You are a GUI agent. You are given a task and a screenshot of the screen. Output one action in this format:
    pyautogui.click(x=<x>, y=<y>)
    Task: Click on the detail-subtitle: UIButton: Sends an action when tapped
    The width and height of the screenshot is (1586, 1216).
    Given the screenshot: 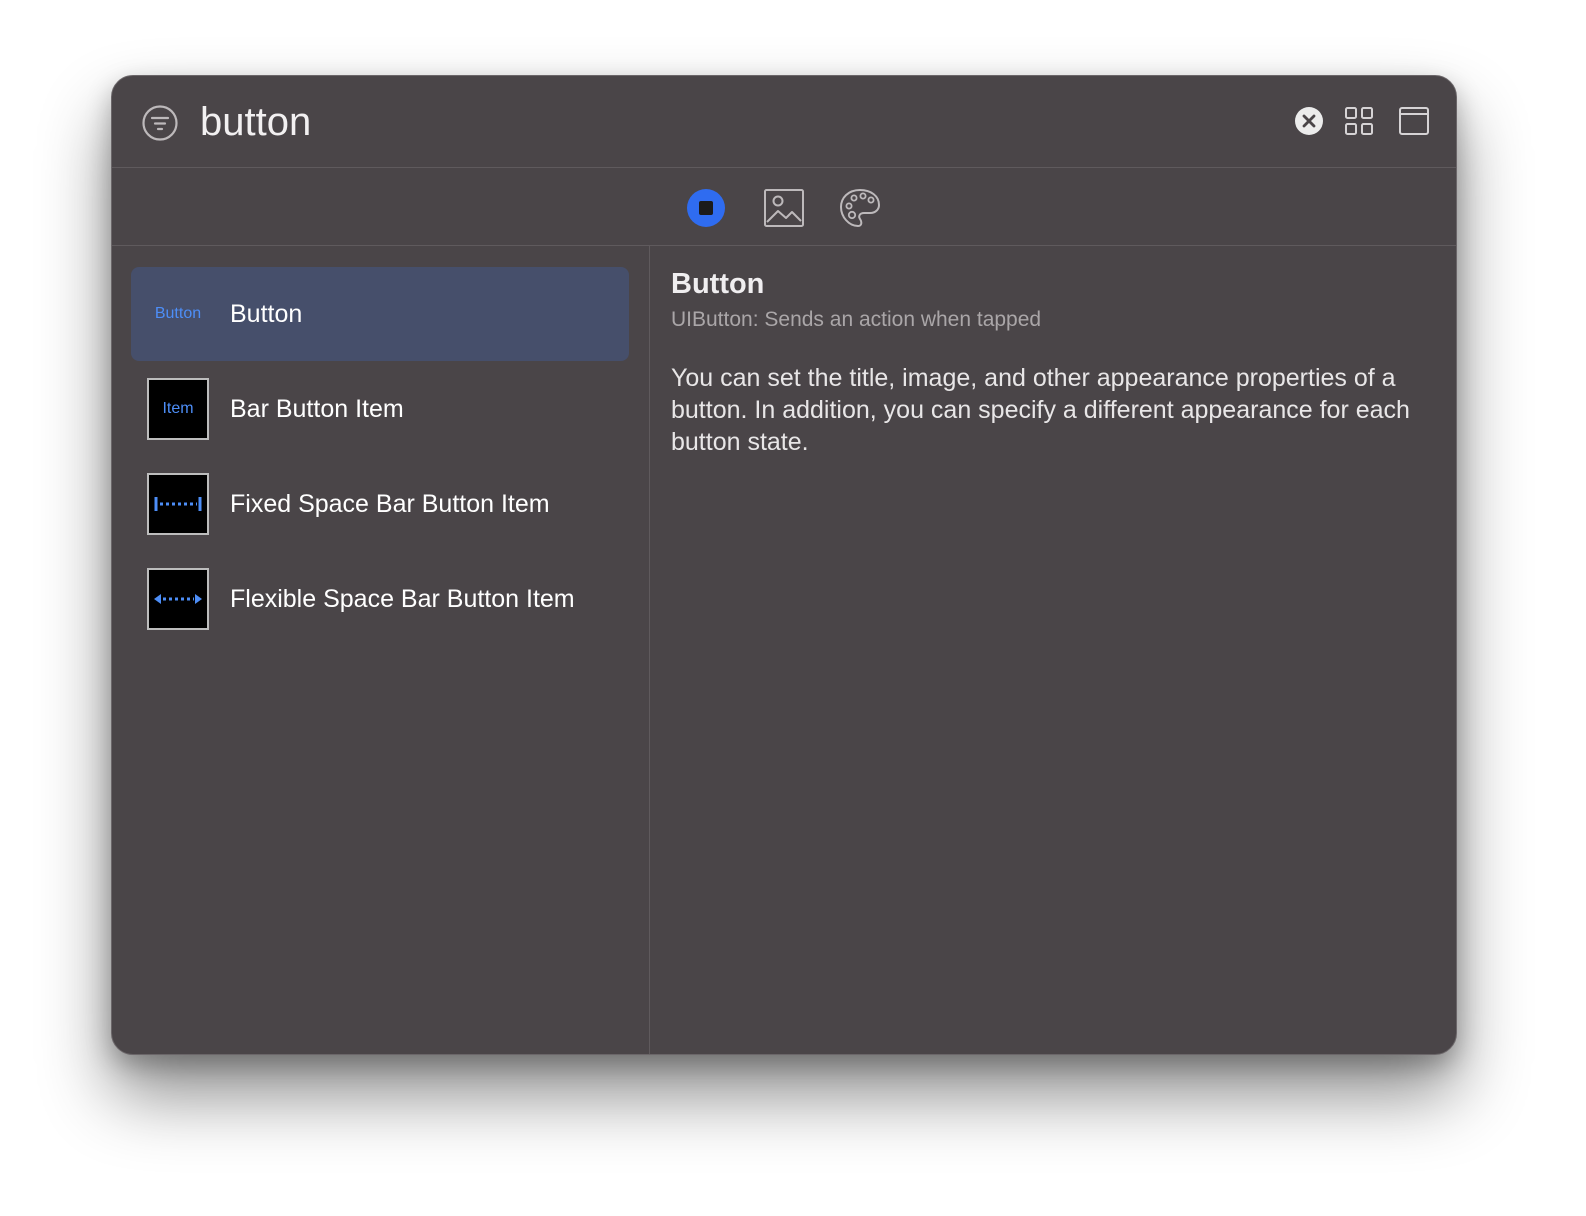 What is the action you would take?
    pyautogui.click(x=856, y=319)
    